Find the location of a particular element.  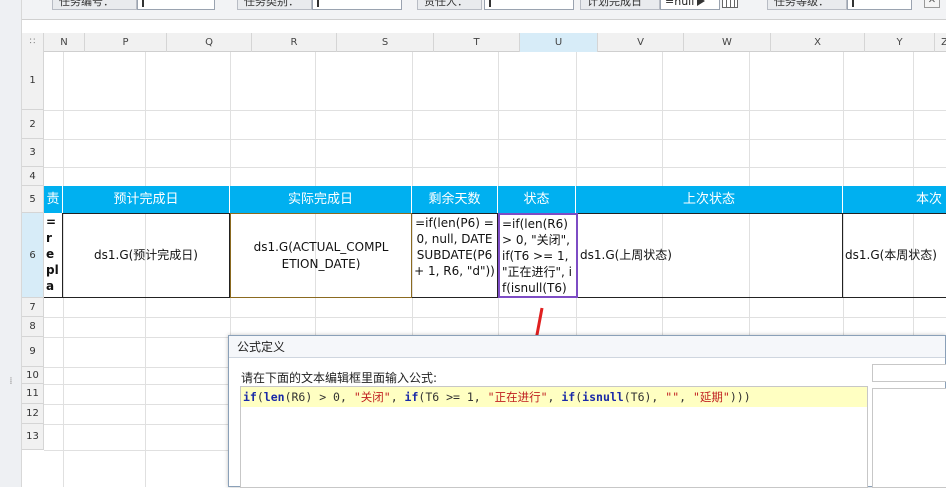

select-all-corner-icon: ∷ is located at coordinates (33, 42).